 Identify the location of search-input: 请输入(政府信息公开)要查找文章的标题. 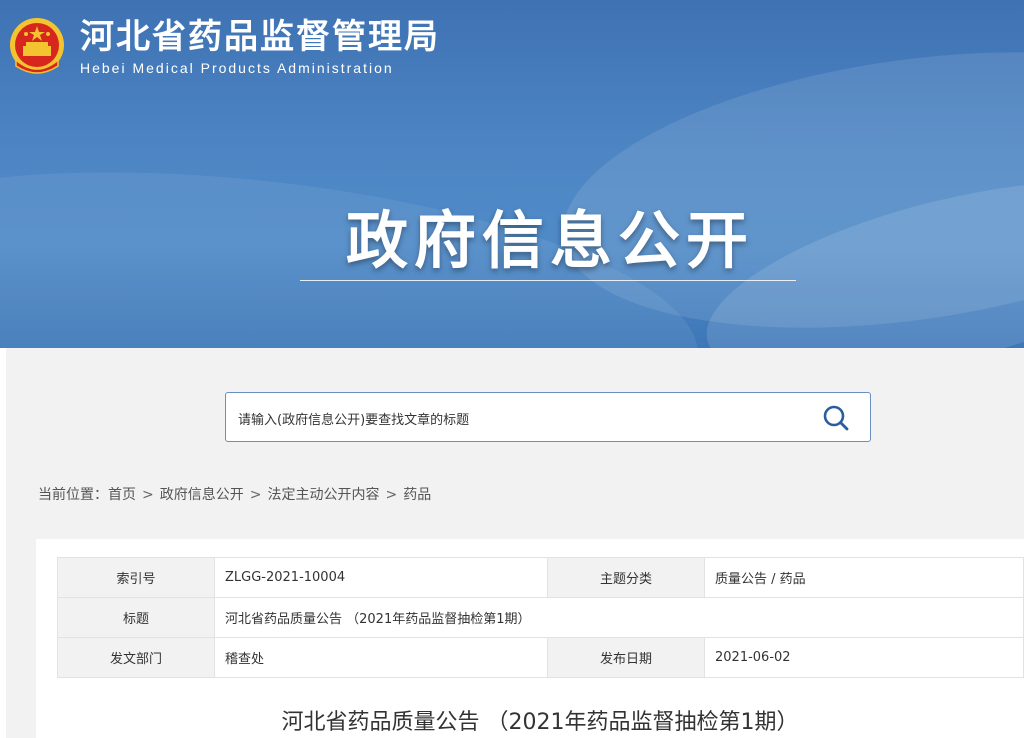
(353, 418).